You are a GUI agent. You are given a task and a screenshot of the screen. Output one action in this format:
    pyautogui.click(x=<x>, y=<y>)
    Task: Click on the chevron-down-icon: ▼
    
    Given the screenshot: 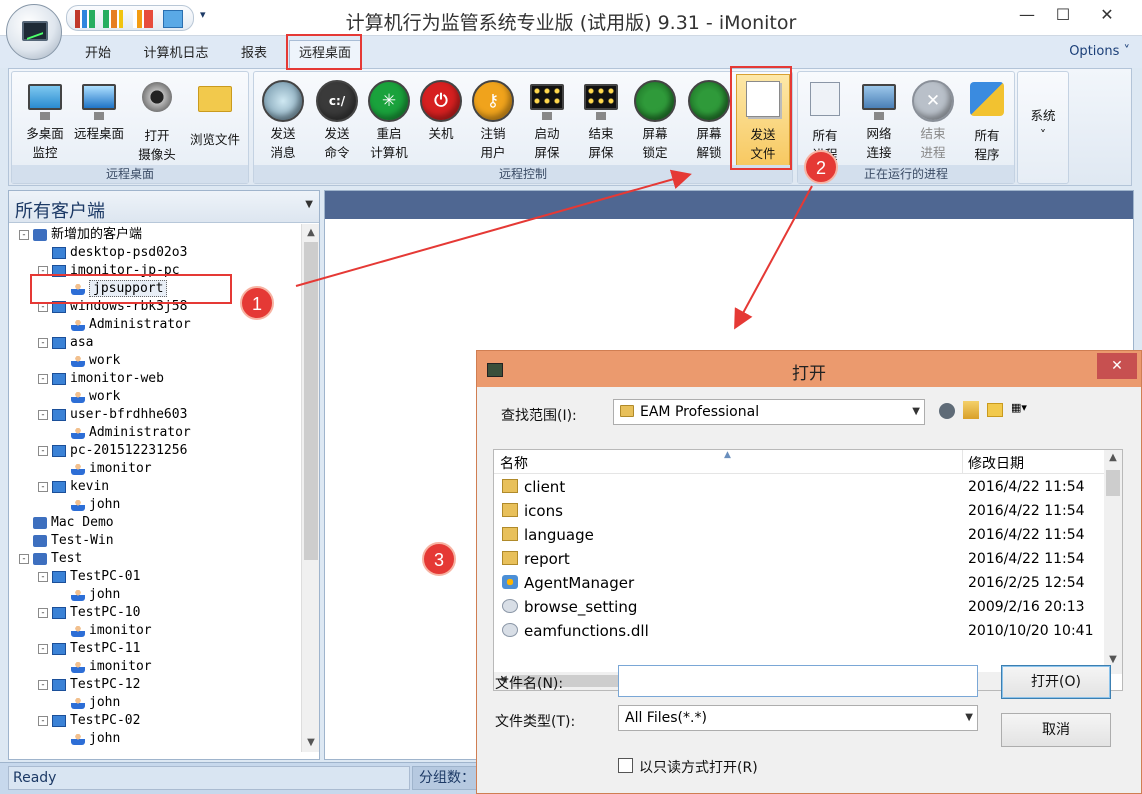 What is the action you would take?
    pyautogui.click(x=309, y=204)
    